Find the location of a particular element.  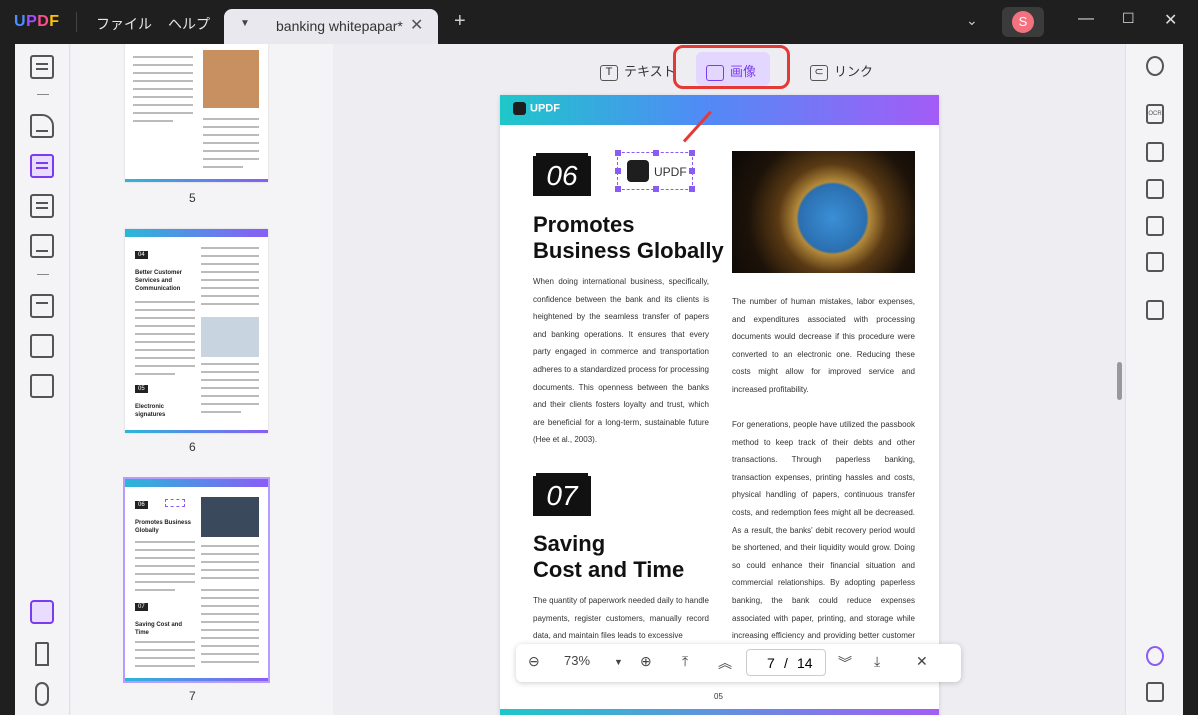

globe-image is located at coordinates (823, 212).